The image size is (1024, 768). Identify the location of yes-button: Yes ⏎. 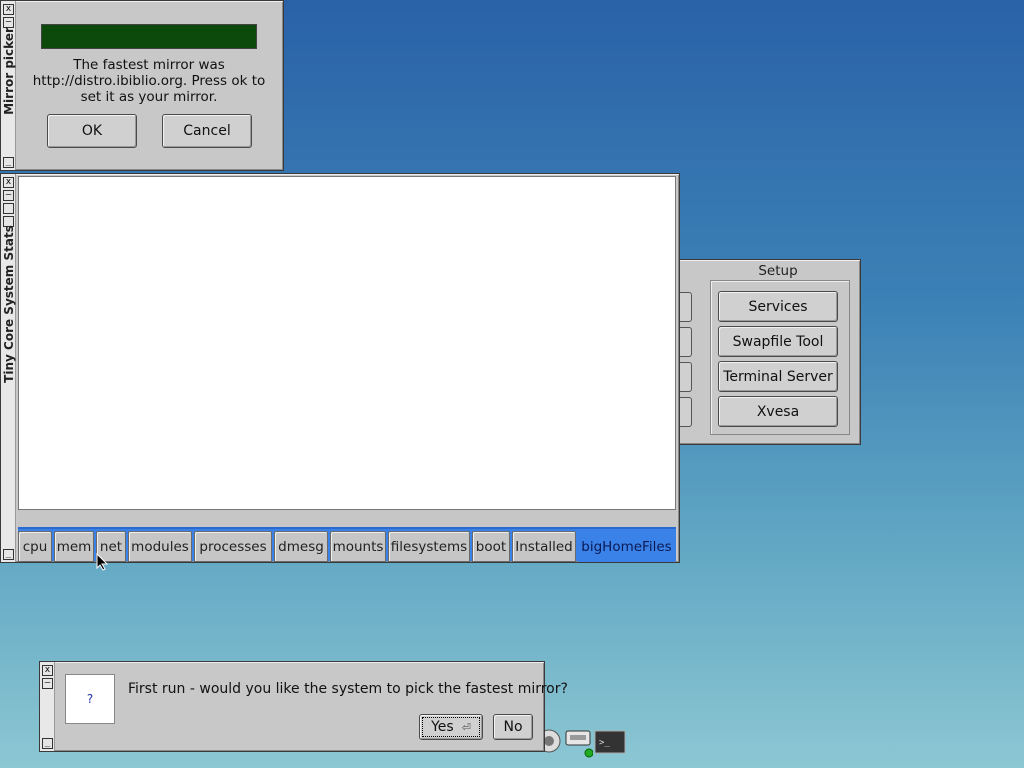
(451, 727).